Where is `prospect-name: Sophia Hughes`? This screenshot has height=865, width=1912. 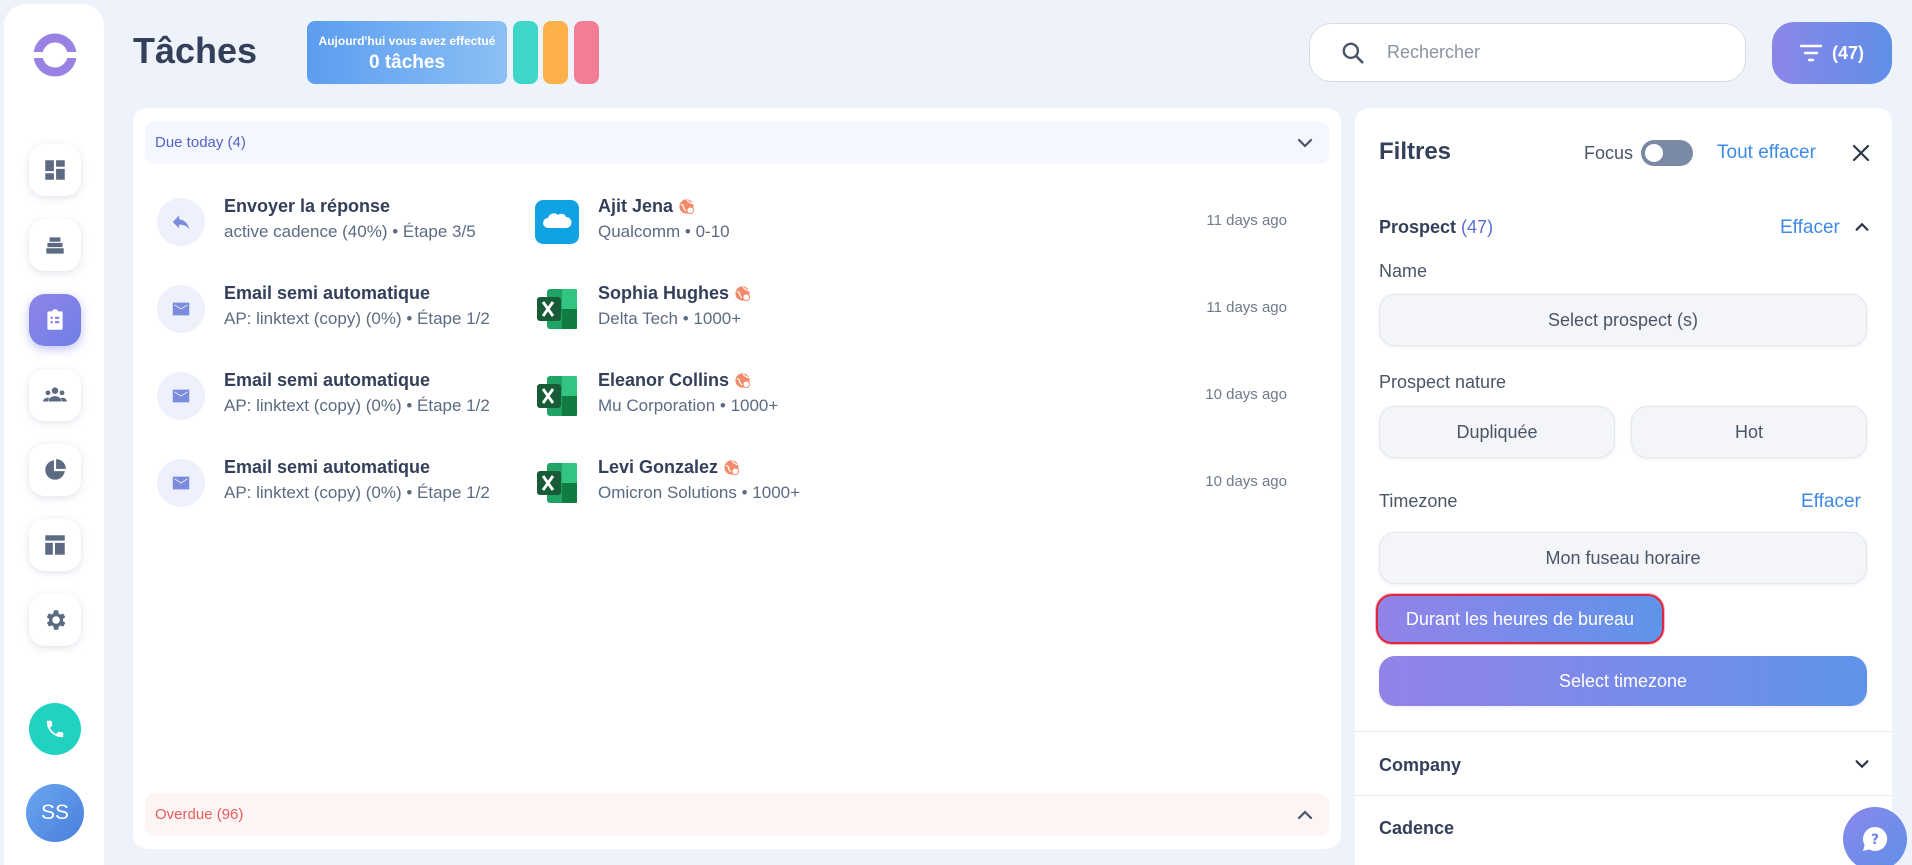
prospect-name: Sophia Hughes is located at coordinates (674, 293).